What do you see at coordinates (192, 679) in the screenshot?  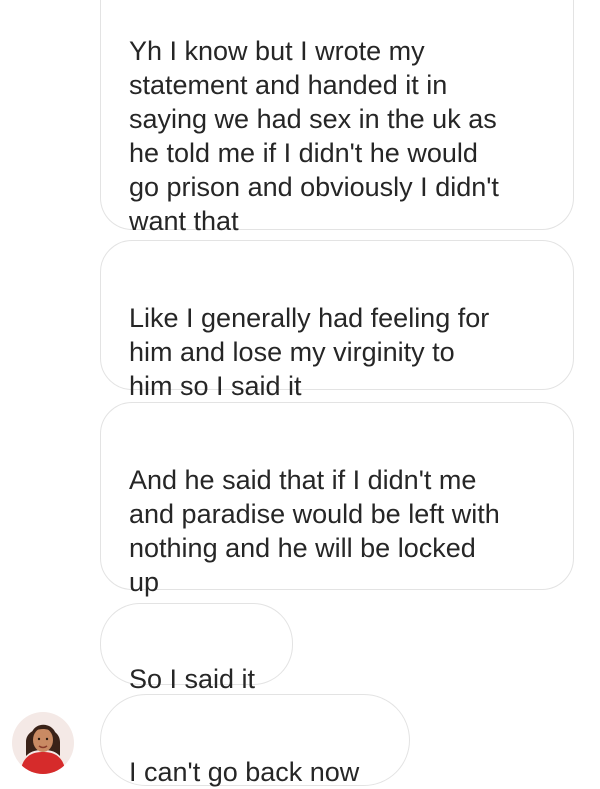 I see `message-text: So I said it` at bounding box center [192, 679].